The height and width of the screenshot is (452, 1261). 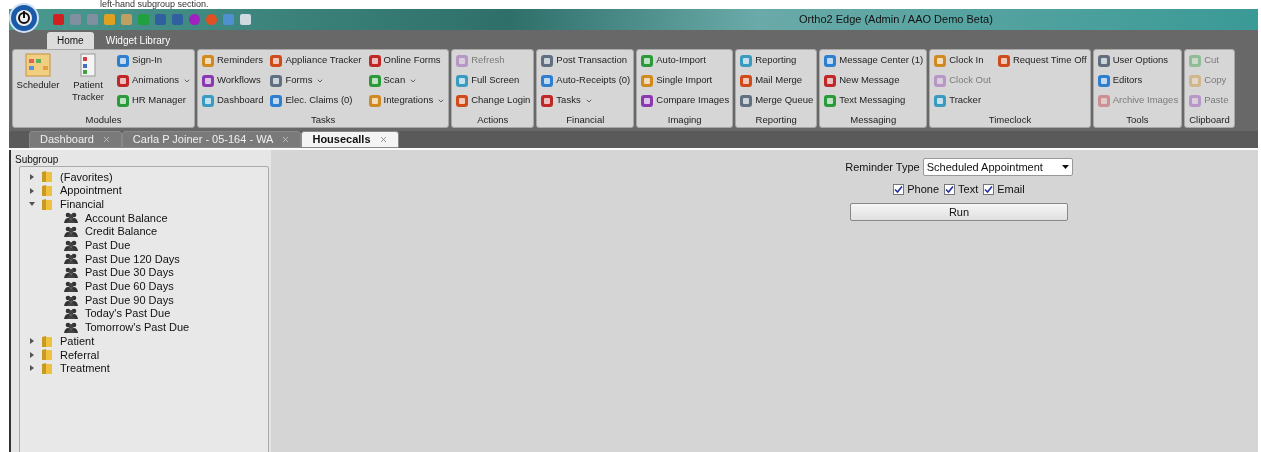 What do you see at coordinates (1137, 120) in the screenshot?
I see `group-label: Tools` at bounding box center [1137, 120].